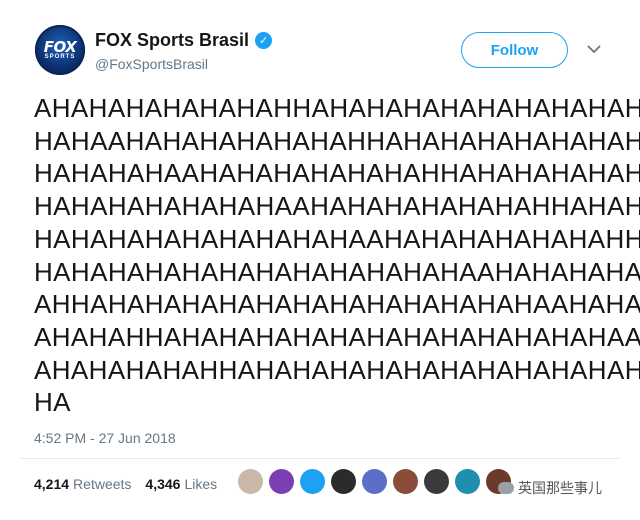 This screenshot has width=640, height=520. I want to click on avatar-logo-text: FOX, so click(60, 46).